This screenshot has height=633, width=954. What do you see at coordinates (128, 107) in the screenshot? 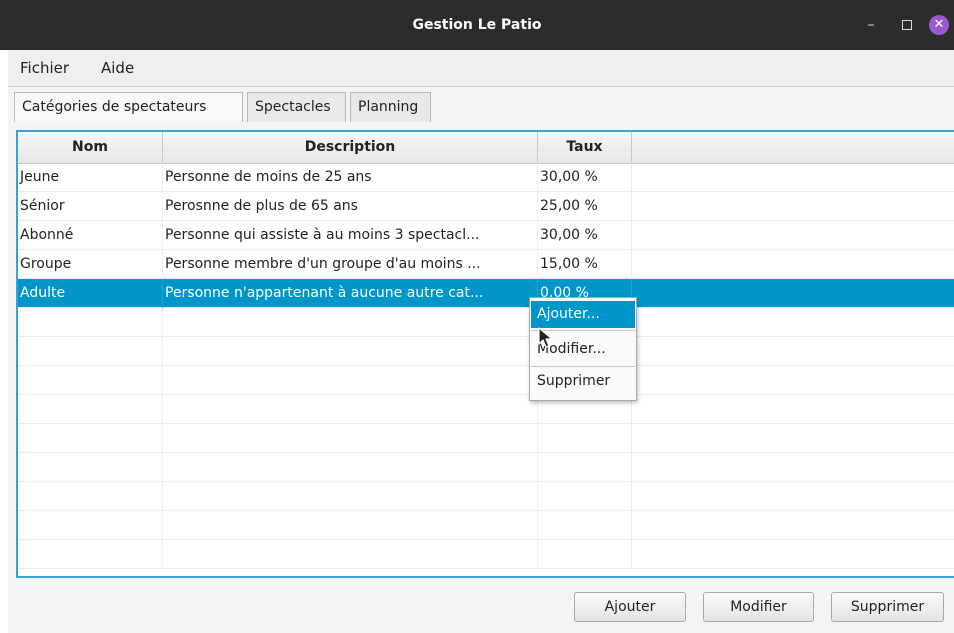
I see `tab-categories: Catégories de spectateurs` at bounding box center [128, 107].